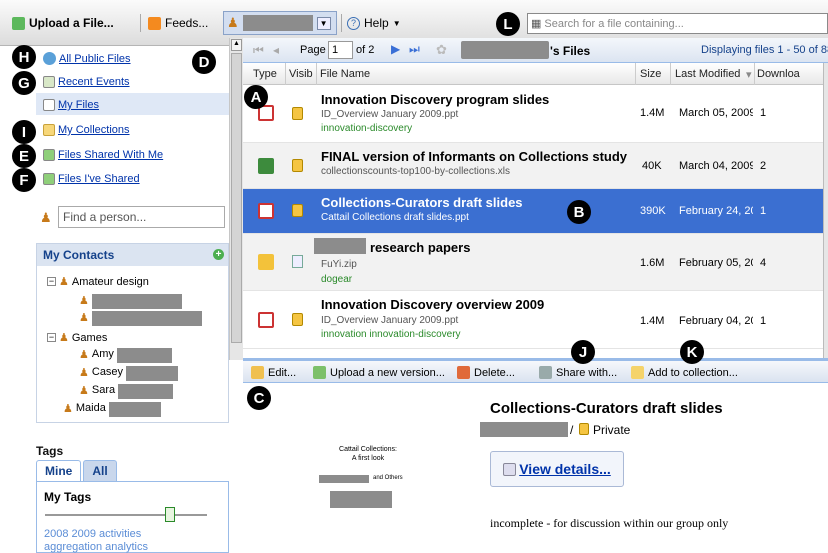 The width and height of the screenshot is (828, 553). I want to click on col-last-modified: Last Modified, so click(707, 74).